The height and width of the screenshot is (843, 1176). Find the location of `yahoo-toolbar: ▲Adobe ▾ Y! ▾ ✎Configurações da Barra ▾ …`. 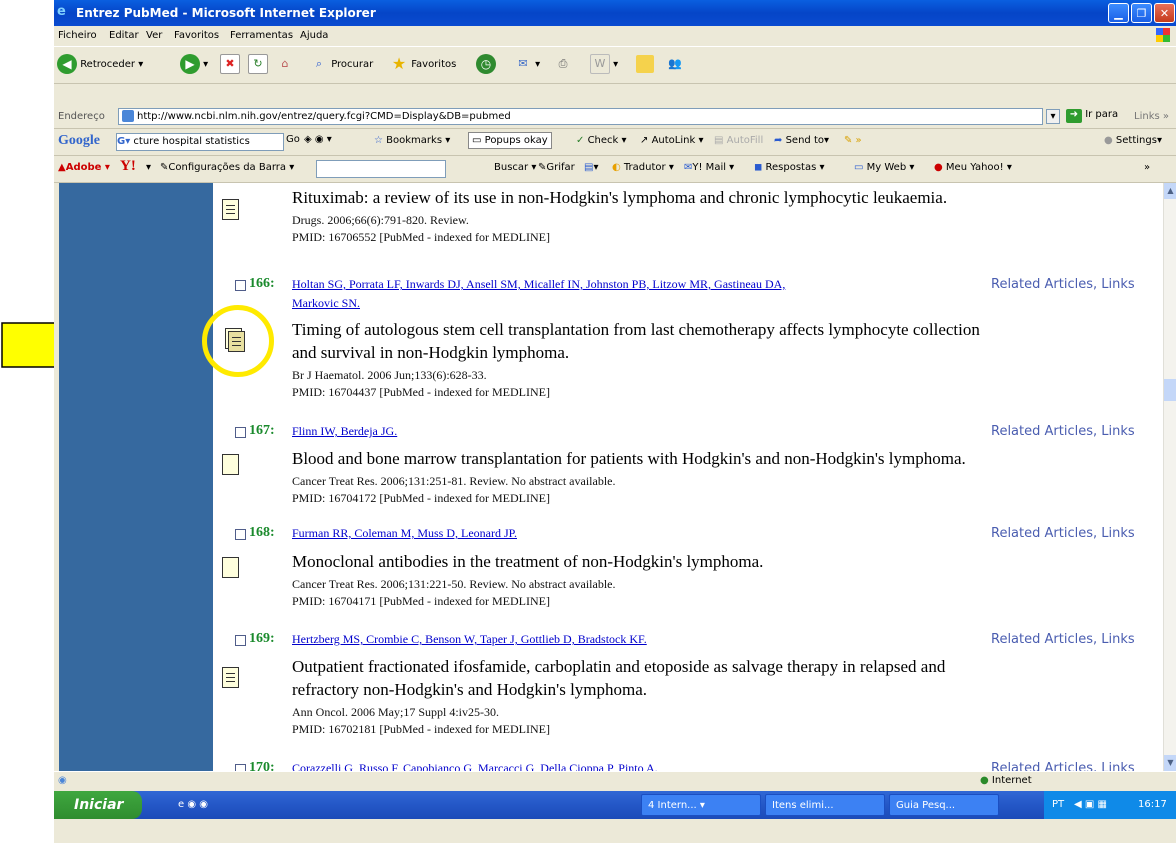

yahoo-toolbar: ▲Adobe ▾ Y! ▾ ✎Configurações da Barra ▾ … is located at coordinates (615, 169).